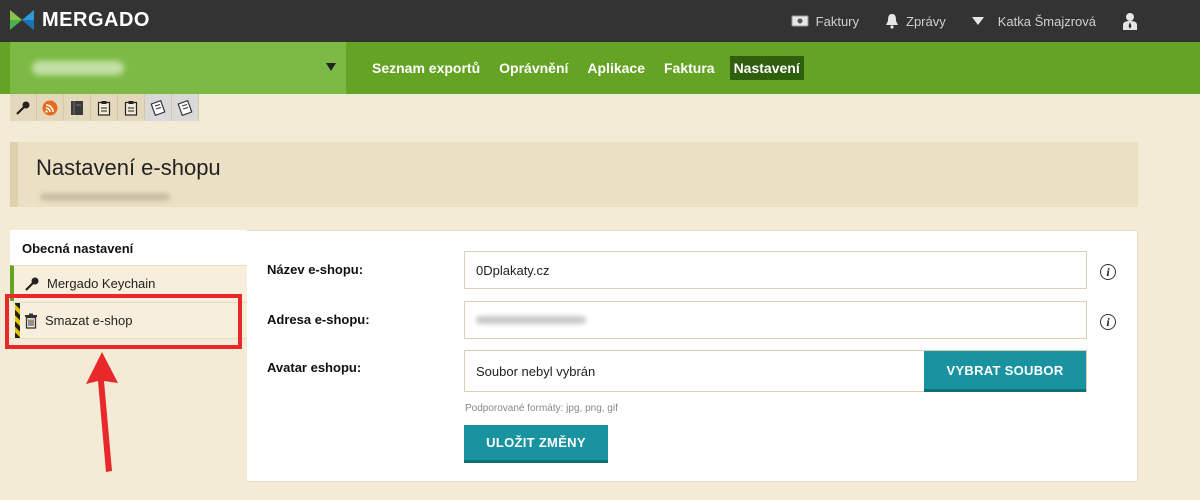 The height and width of the screenshot is (500, 1200). I want to click on top-right-menu: Faktury Zprávy Katka Šmajzrová, so click(995, 21).